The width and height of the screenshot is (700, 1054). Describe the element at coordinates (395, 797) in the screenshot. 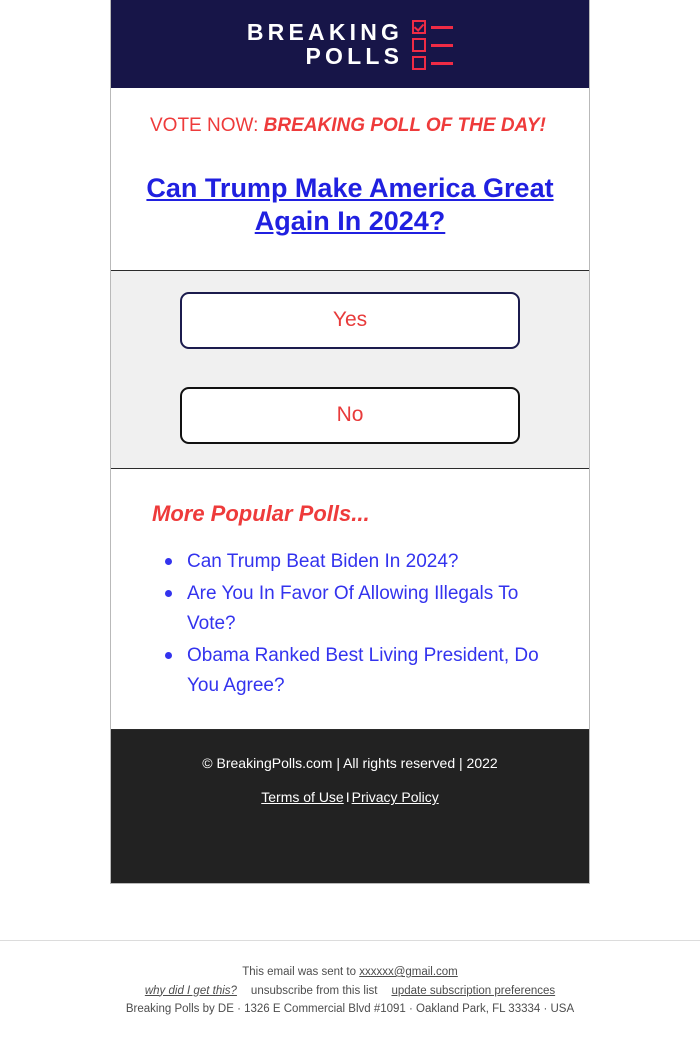

I see `privacy-policy-link: Privacy Policy` at that location.